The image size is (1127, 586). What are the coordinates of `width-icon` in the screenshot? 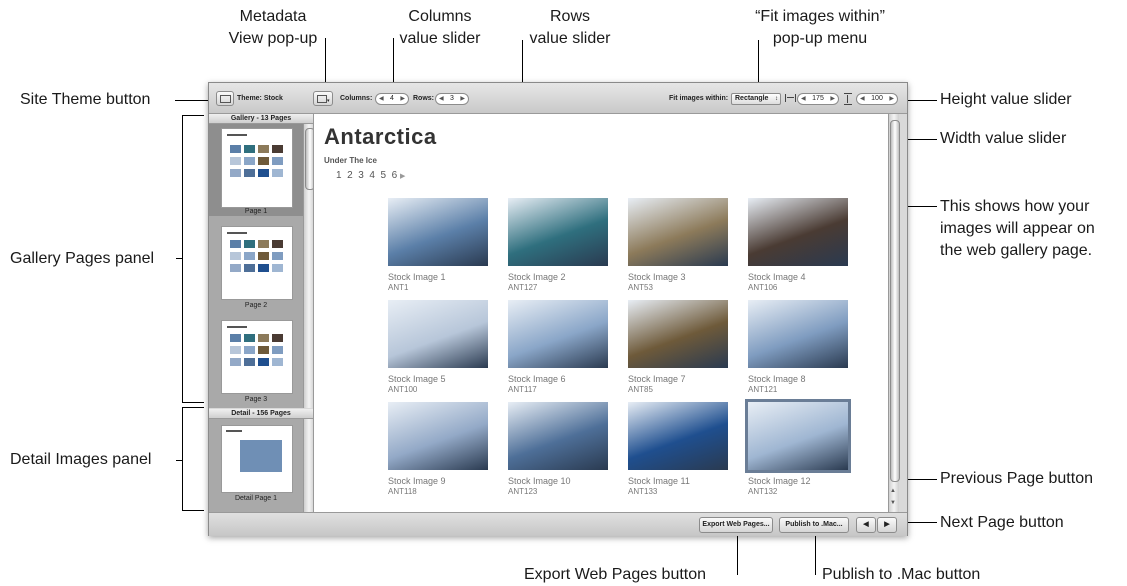 It's located at (790, 98).